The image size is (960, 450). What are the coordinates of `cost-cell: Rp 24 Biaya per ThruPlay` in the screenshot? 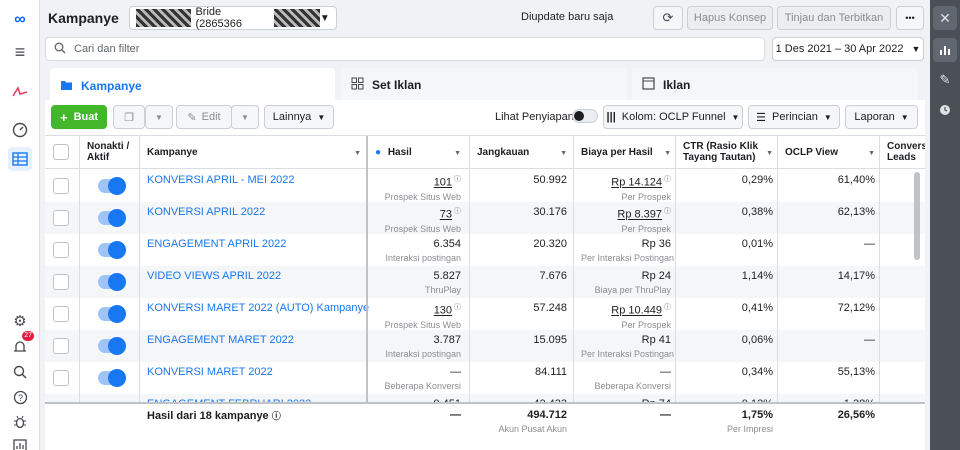 It's located at (626, 282).